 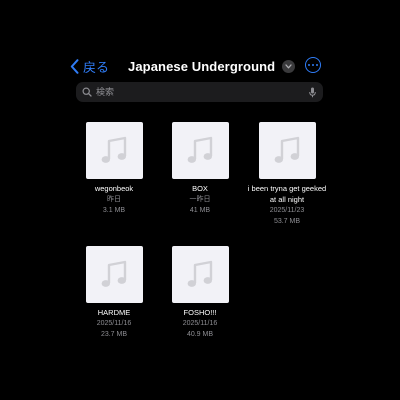 What do you see at coordinates (114, 188) in the screenshot?
I see `file-name: wegonbeok` at bounding box center [114, 188].